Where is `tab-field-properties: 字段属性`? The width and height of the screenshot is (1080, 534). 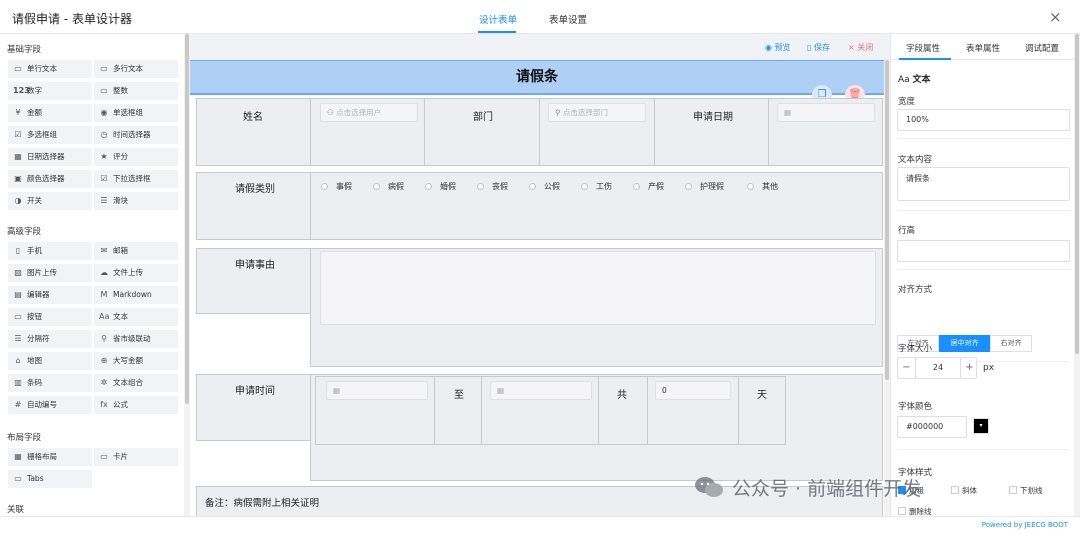
tab-field-properties: 字段属性 is located at coordinates (923, 48).